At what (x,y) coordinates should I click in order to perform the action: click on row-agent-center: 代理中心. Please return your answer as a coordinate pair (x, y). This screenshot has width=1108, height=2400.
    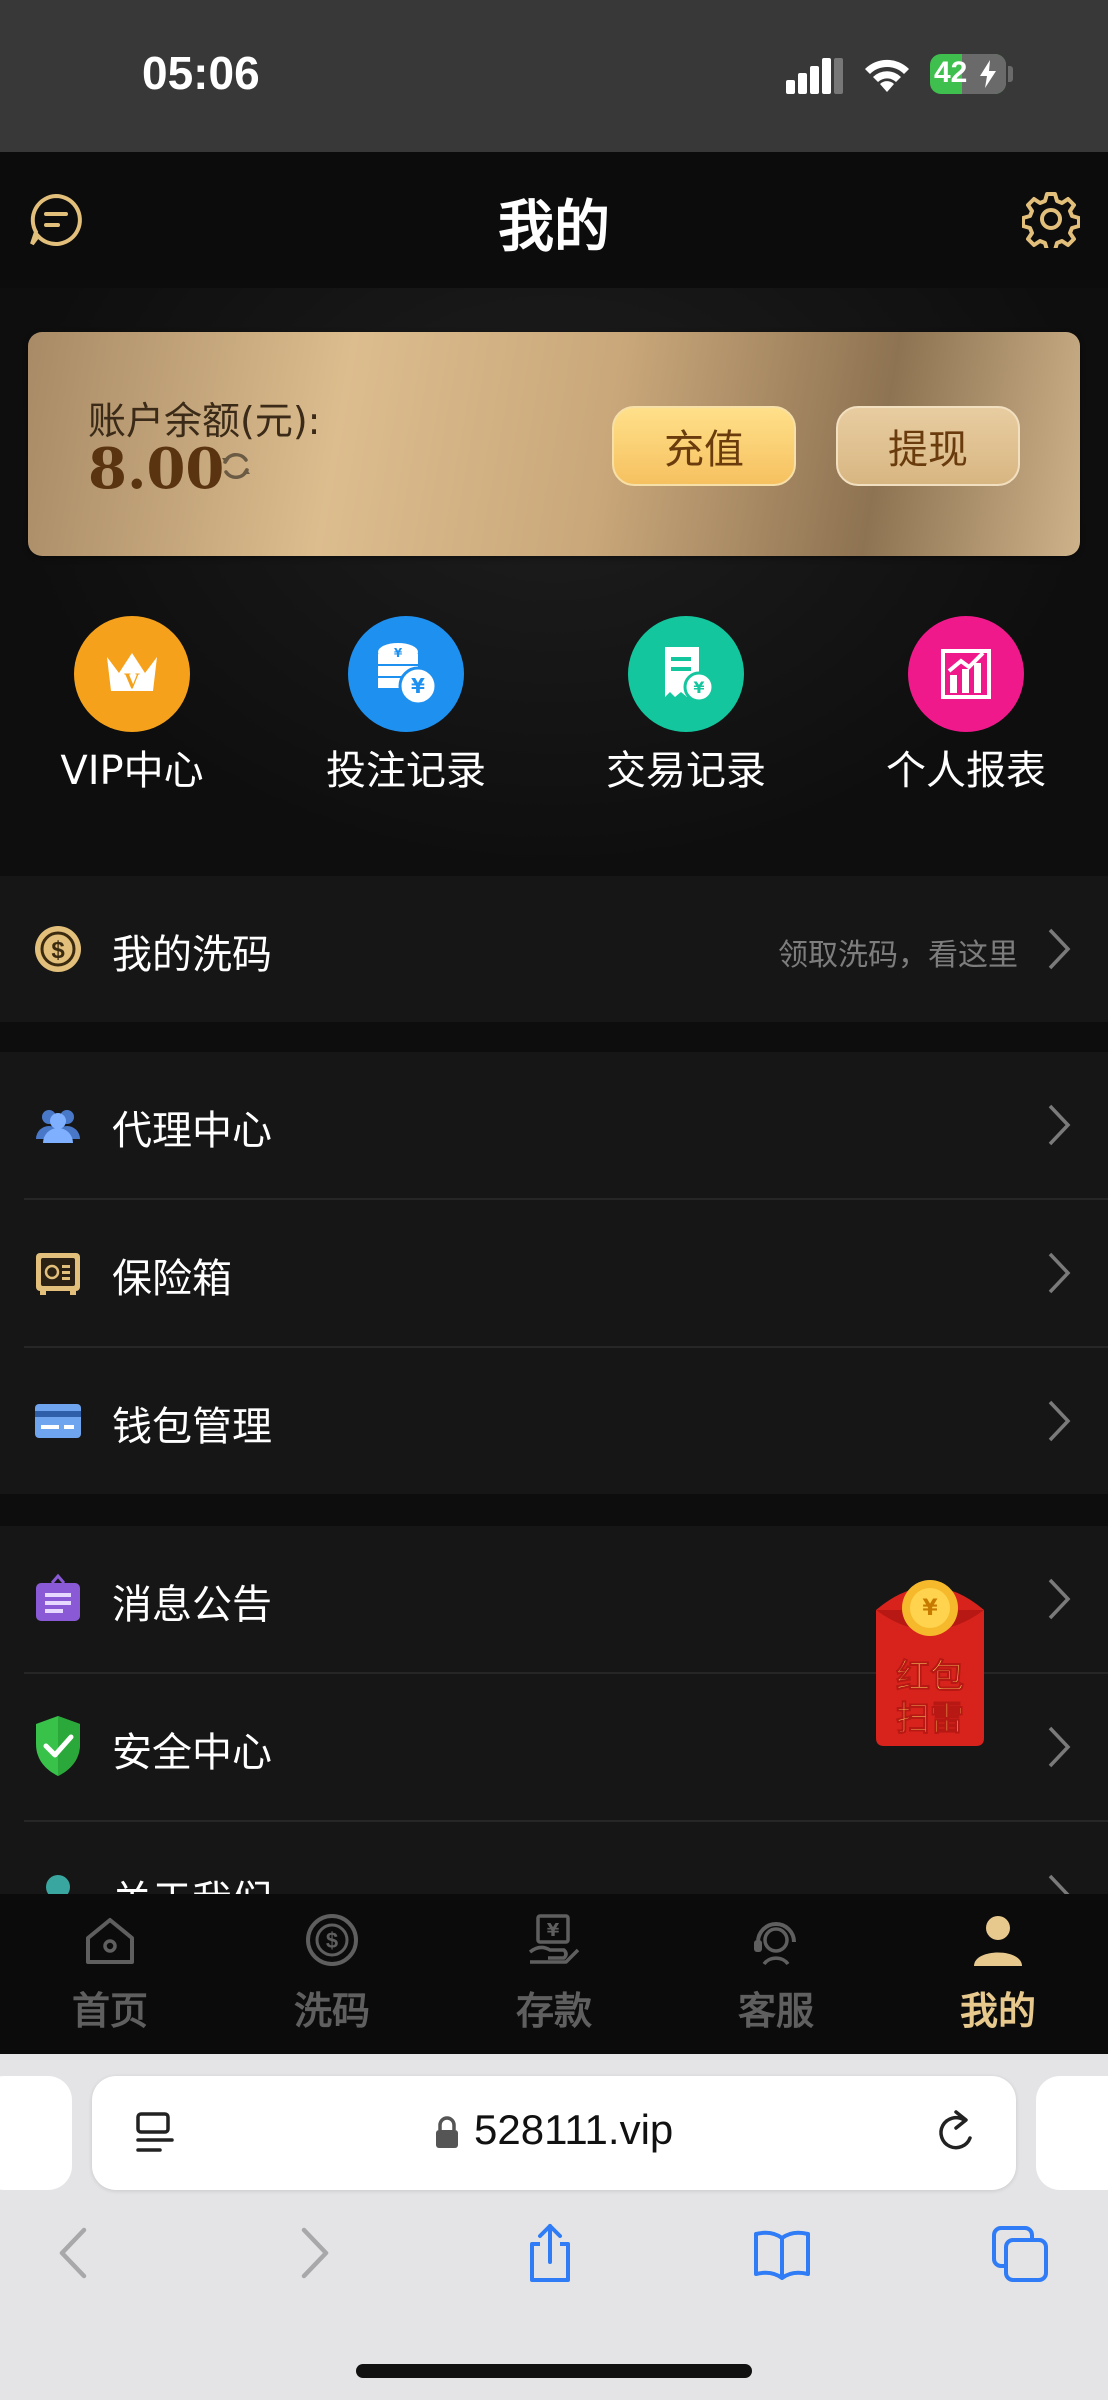
    Looking at the image, I should click on (554, 1125).